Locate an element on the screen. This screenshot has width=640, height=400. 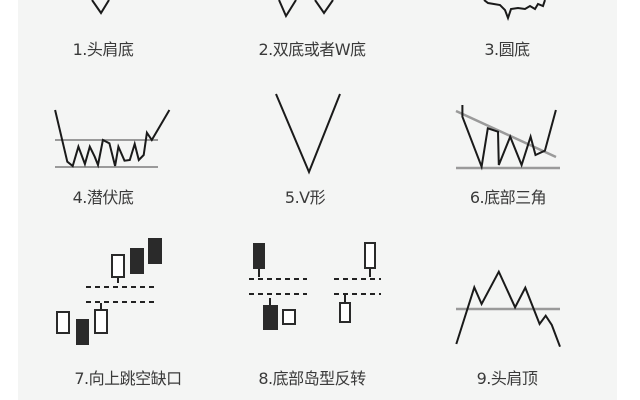
label-head-shoulders-top: 9.头肩顶 is located at coordinates (507, 378).